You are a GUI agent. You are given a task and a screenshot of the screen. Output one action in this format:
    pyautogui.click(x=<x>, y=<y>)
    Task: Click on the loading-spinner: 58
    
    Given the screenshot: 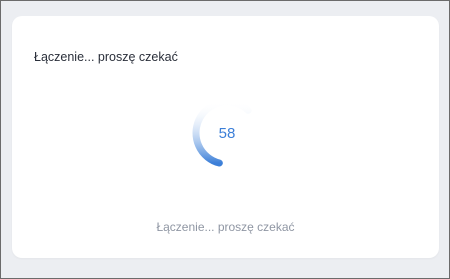 What is the action you would take?
    pyautogui.click(x=227, y=133)
    